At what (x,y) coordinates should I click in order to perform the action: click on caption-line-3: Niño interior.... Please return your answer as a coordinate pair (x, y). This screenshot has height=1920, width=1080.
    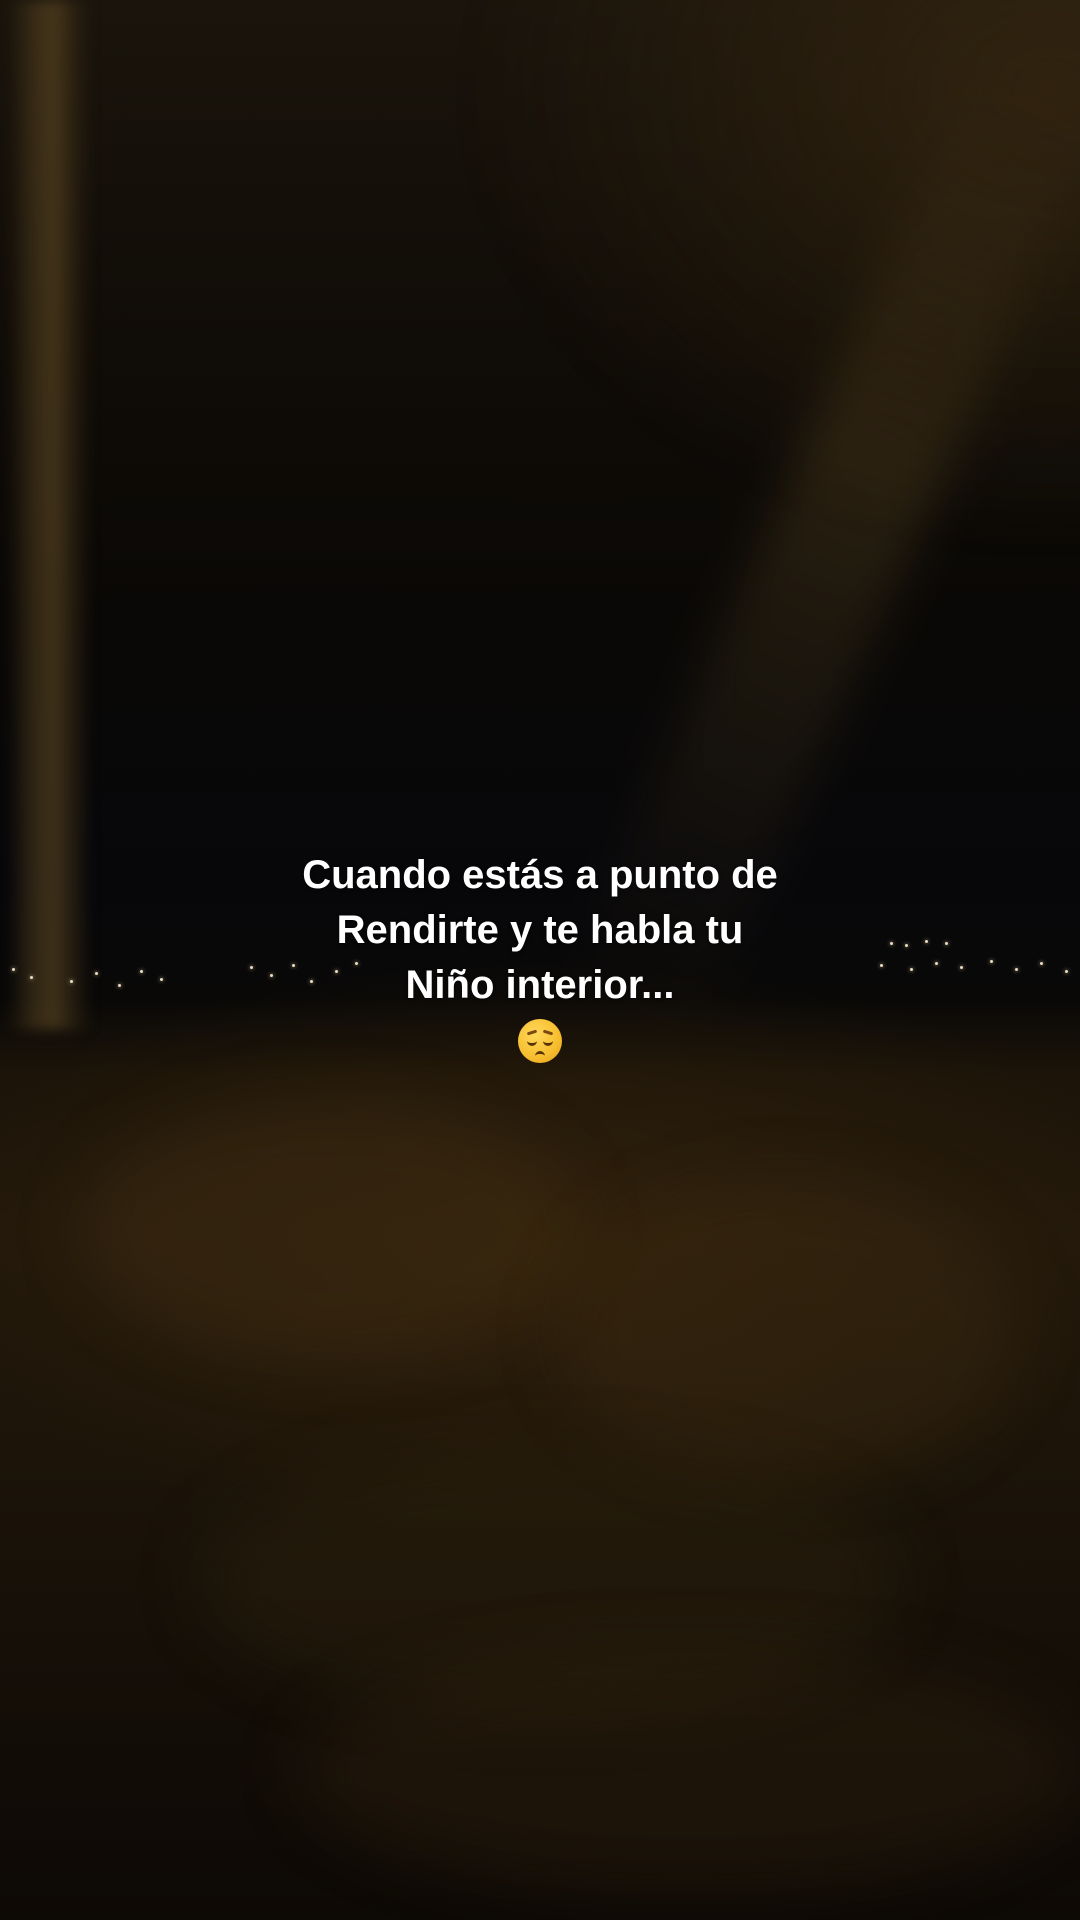
    Looking at the image, I should click on (540, 985).